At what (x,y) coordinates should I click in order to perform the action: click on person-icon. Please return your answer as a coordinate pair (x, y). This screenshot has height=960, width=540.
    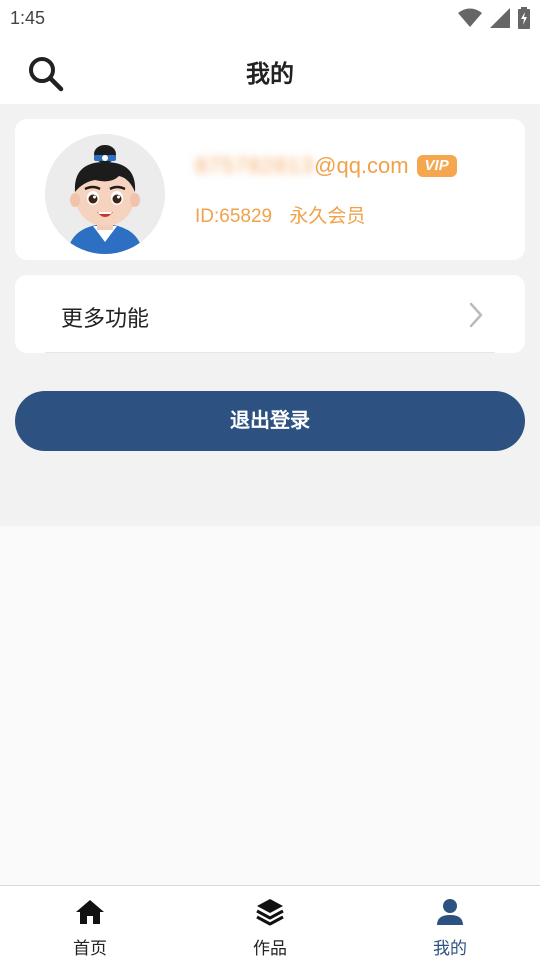
    Looking at the image, I should click on (450, 912).